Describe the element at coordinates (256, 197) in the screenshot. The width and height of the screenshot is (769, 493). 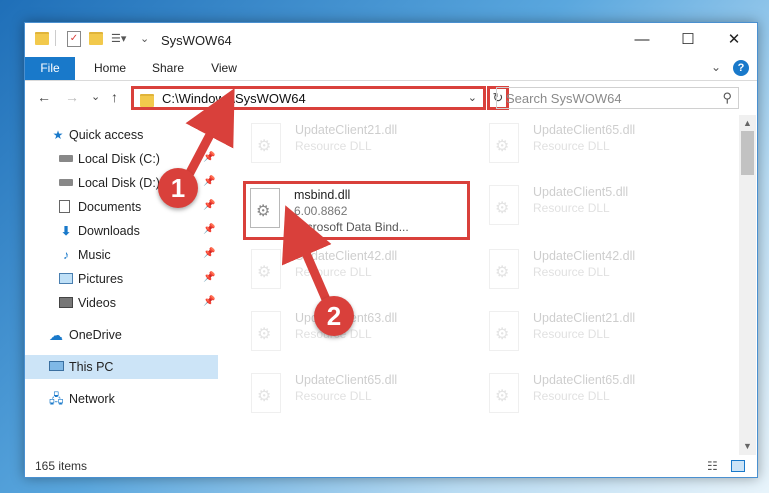
I see `annotation-arrows` at that location.